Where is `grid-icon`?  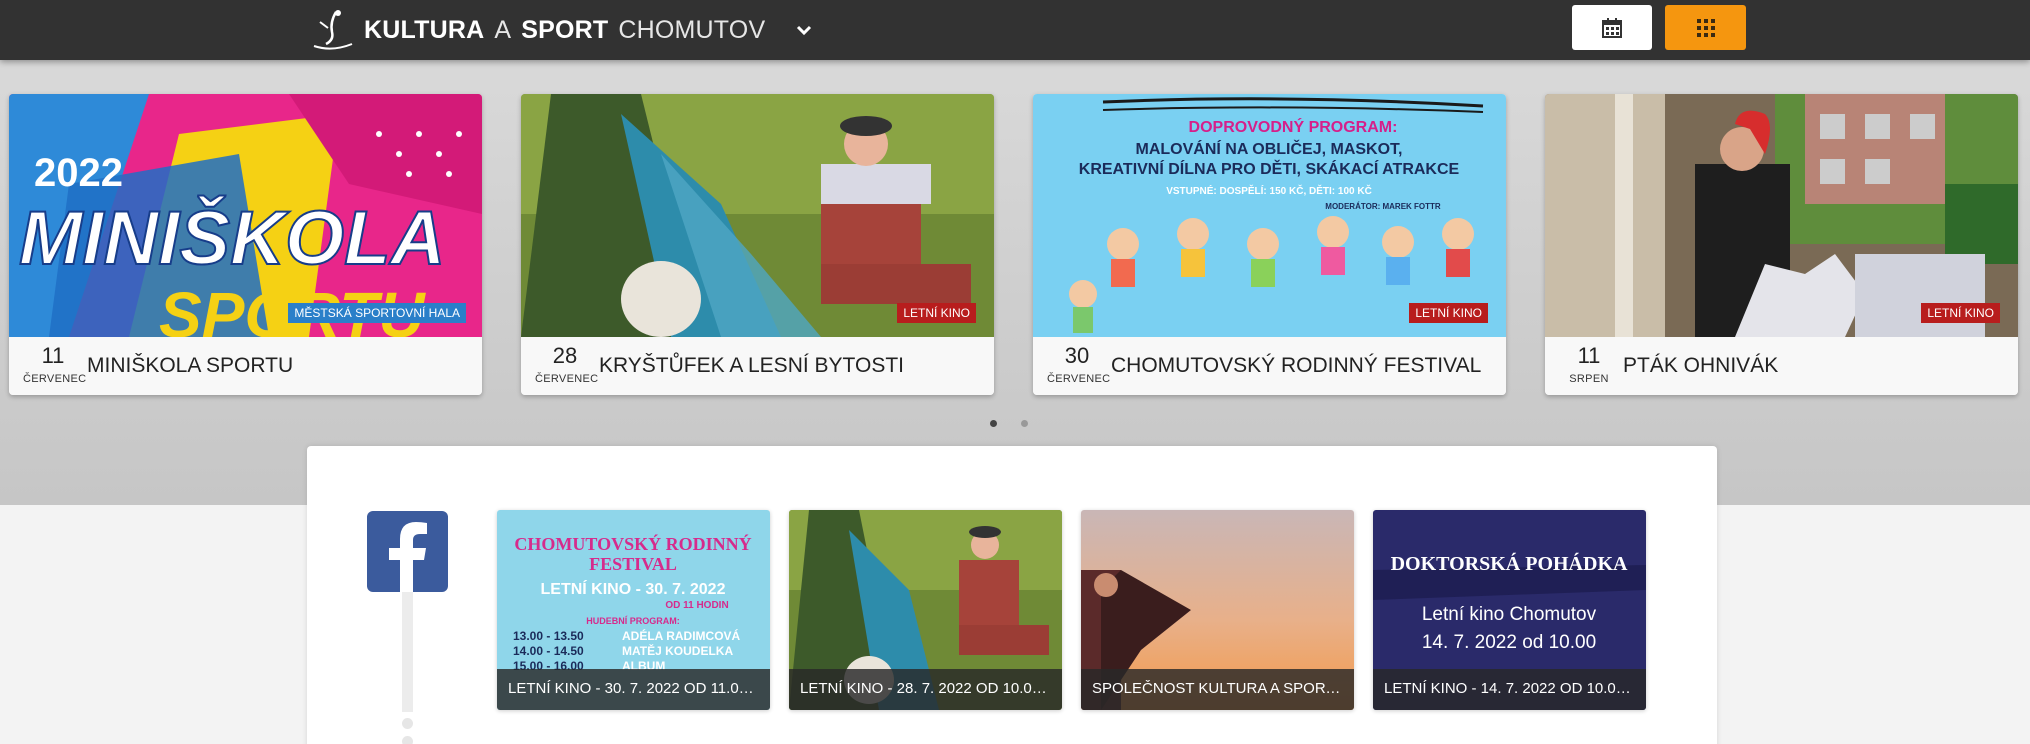
grid-icon is located at coordinates (1705, 27).